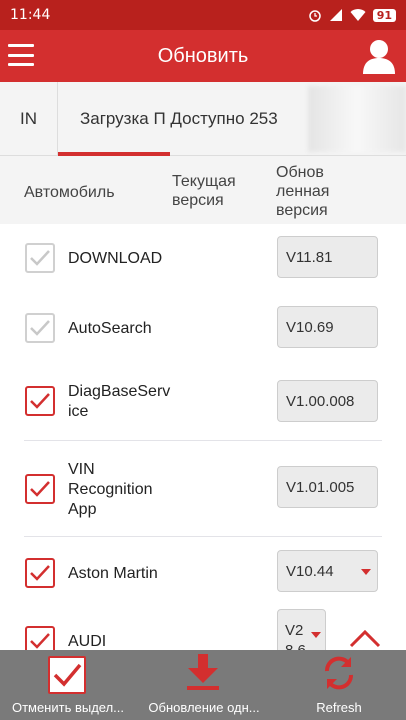 The height and width of the screenshot is (720, 406). What do you see at coordinates (314, 16) in the screenshot?
I see `alarm-icon` at bounding box center [314, 16].